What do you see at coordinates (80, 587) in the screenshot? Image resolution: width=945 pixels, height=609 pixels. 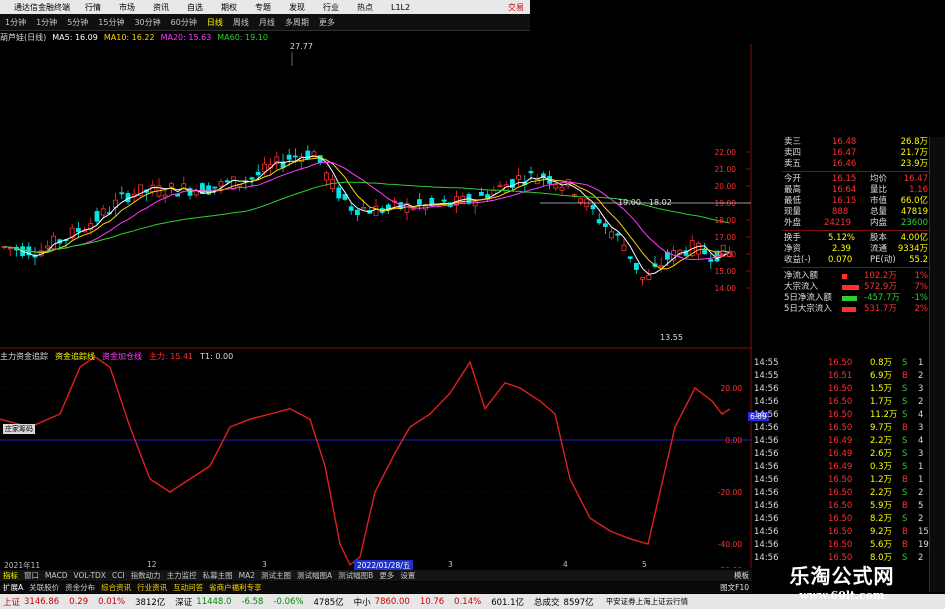 I see `info-tab: 资金分布` at bounding box center [80, 587].